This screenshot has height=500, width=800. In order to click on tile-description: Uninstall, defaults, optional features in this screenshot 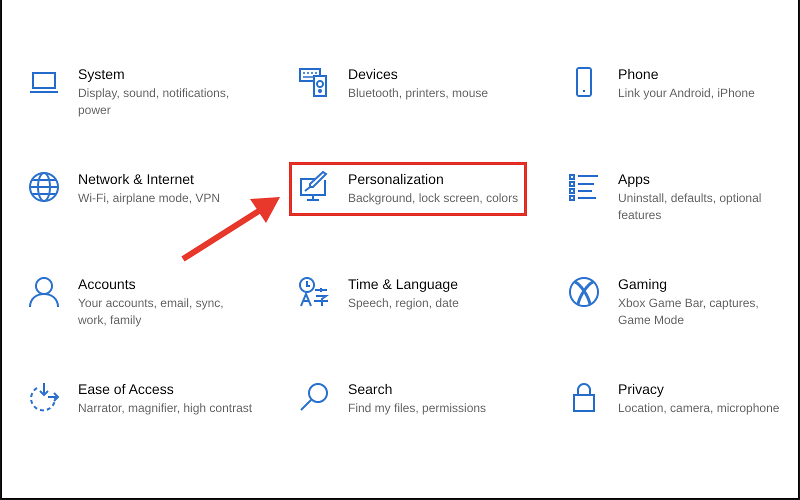, I will do `click(690, 207)`.